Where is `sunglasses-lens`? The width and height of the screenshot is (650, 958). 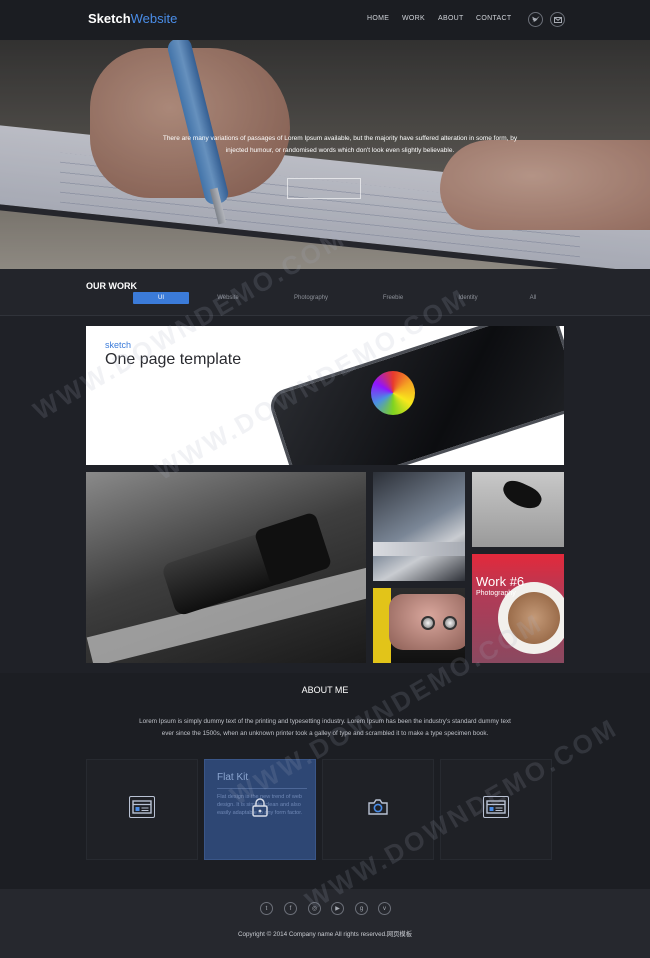 sunglasses-lens is located at coordinates (522, 495).